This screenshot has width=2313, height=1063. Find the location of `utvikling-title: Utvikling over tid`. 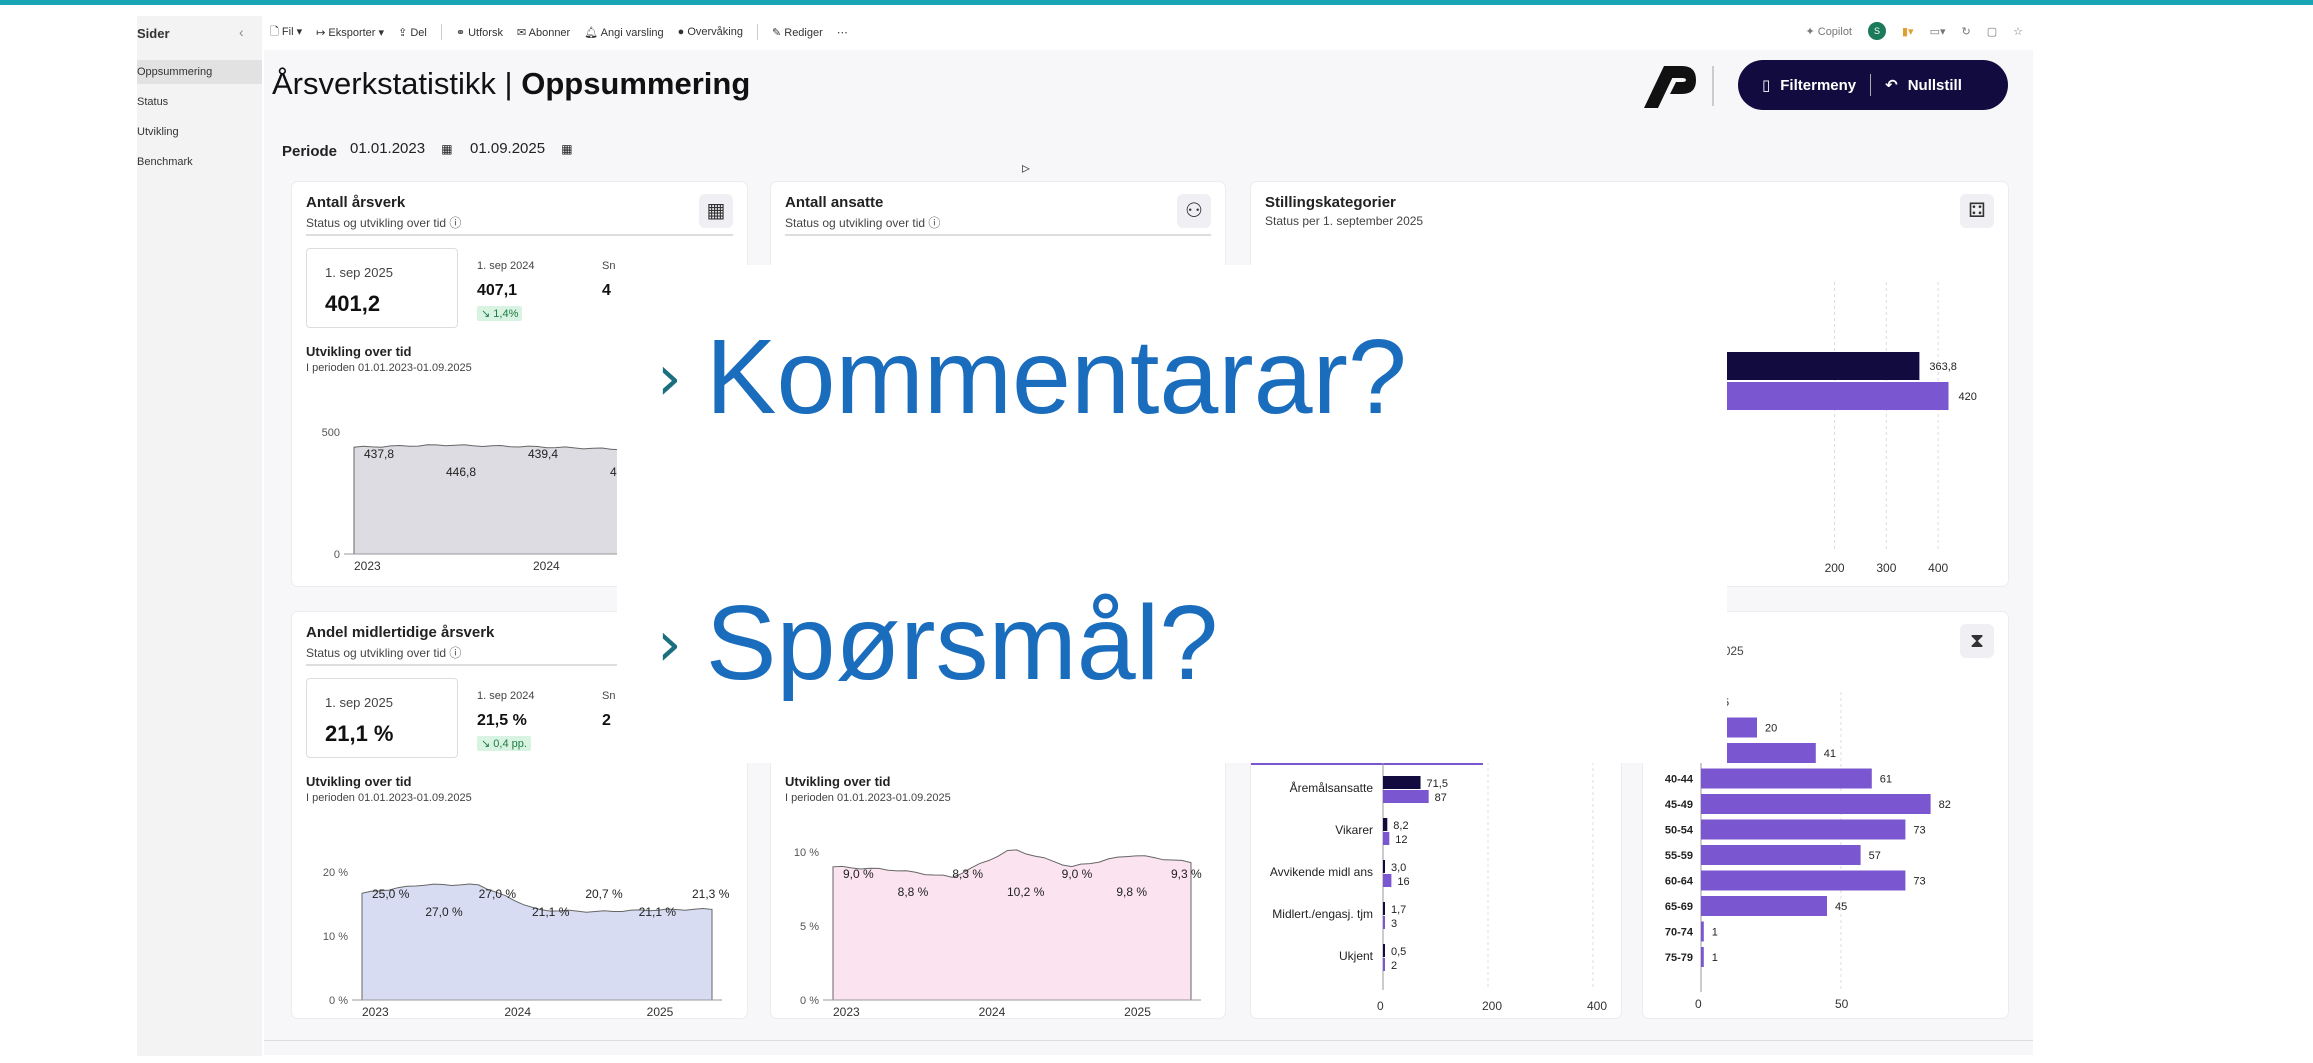

utvikling-title: Utvikling over tid is located at coordinates (838, 781).